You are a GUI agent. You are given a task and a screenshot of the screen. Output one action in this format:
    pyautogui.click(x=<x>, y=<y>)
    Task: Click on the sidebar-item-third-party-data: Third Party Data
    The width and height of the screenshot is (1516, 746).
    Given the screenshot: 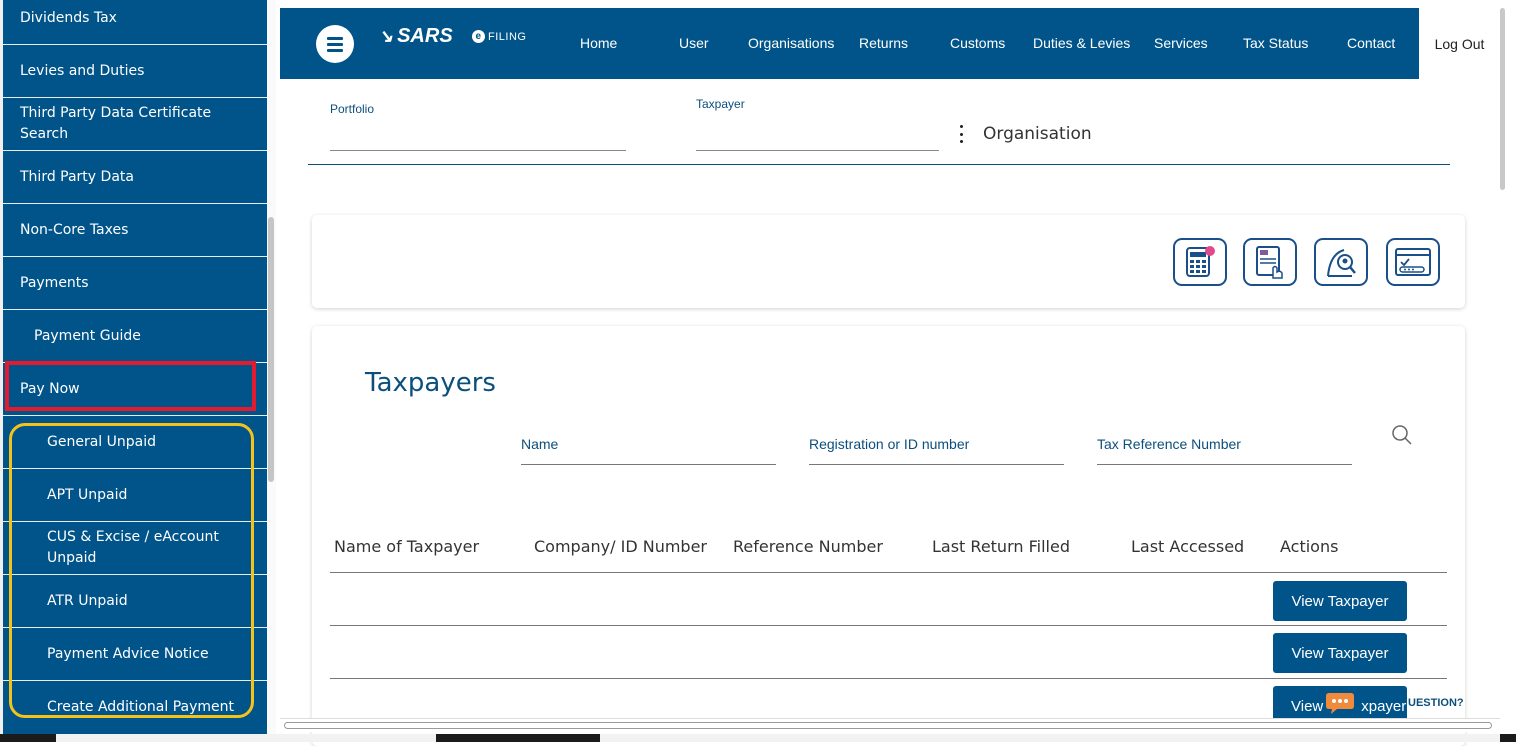 What is the action you would take?
    pyautogui.click(x=135, y=176)
    